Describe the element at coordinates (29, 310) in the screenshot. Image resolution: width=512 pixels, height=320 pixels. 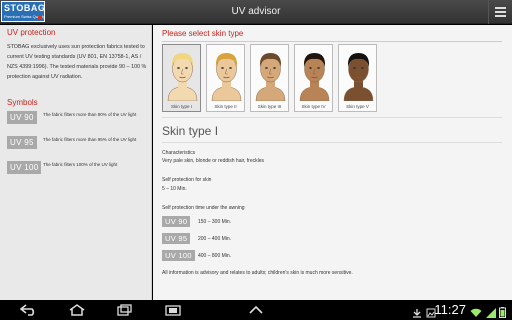
I see `back-icon` at that location.